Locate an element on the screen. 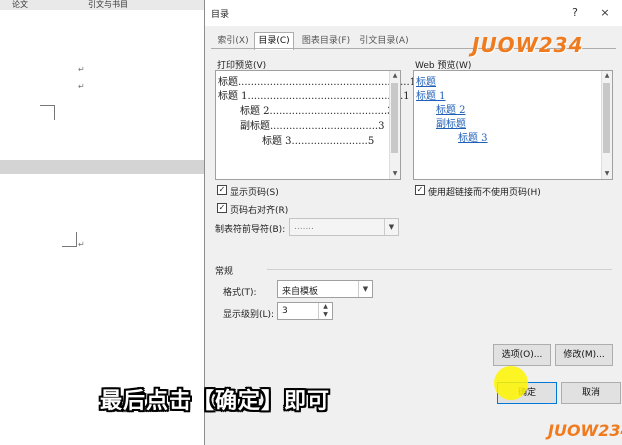 This screenshot has height=445, width=622. web-preview-box: 标题 标题 1 标题 2 副标题 标题 3 ▲ ▼ is located at coordinates (513, 125).